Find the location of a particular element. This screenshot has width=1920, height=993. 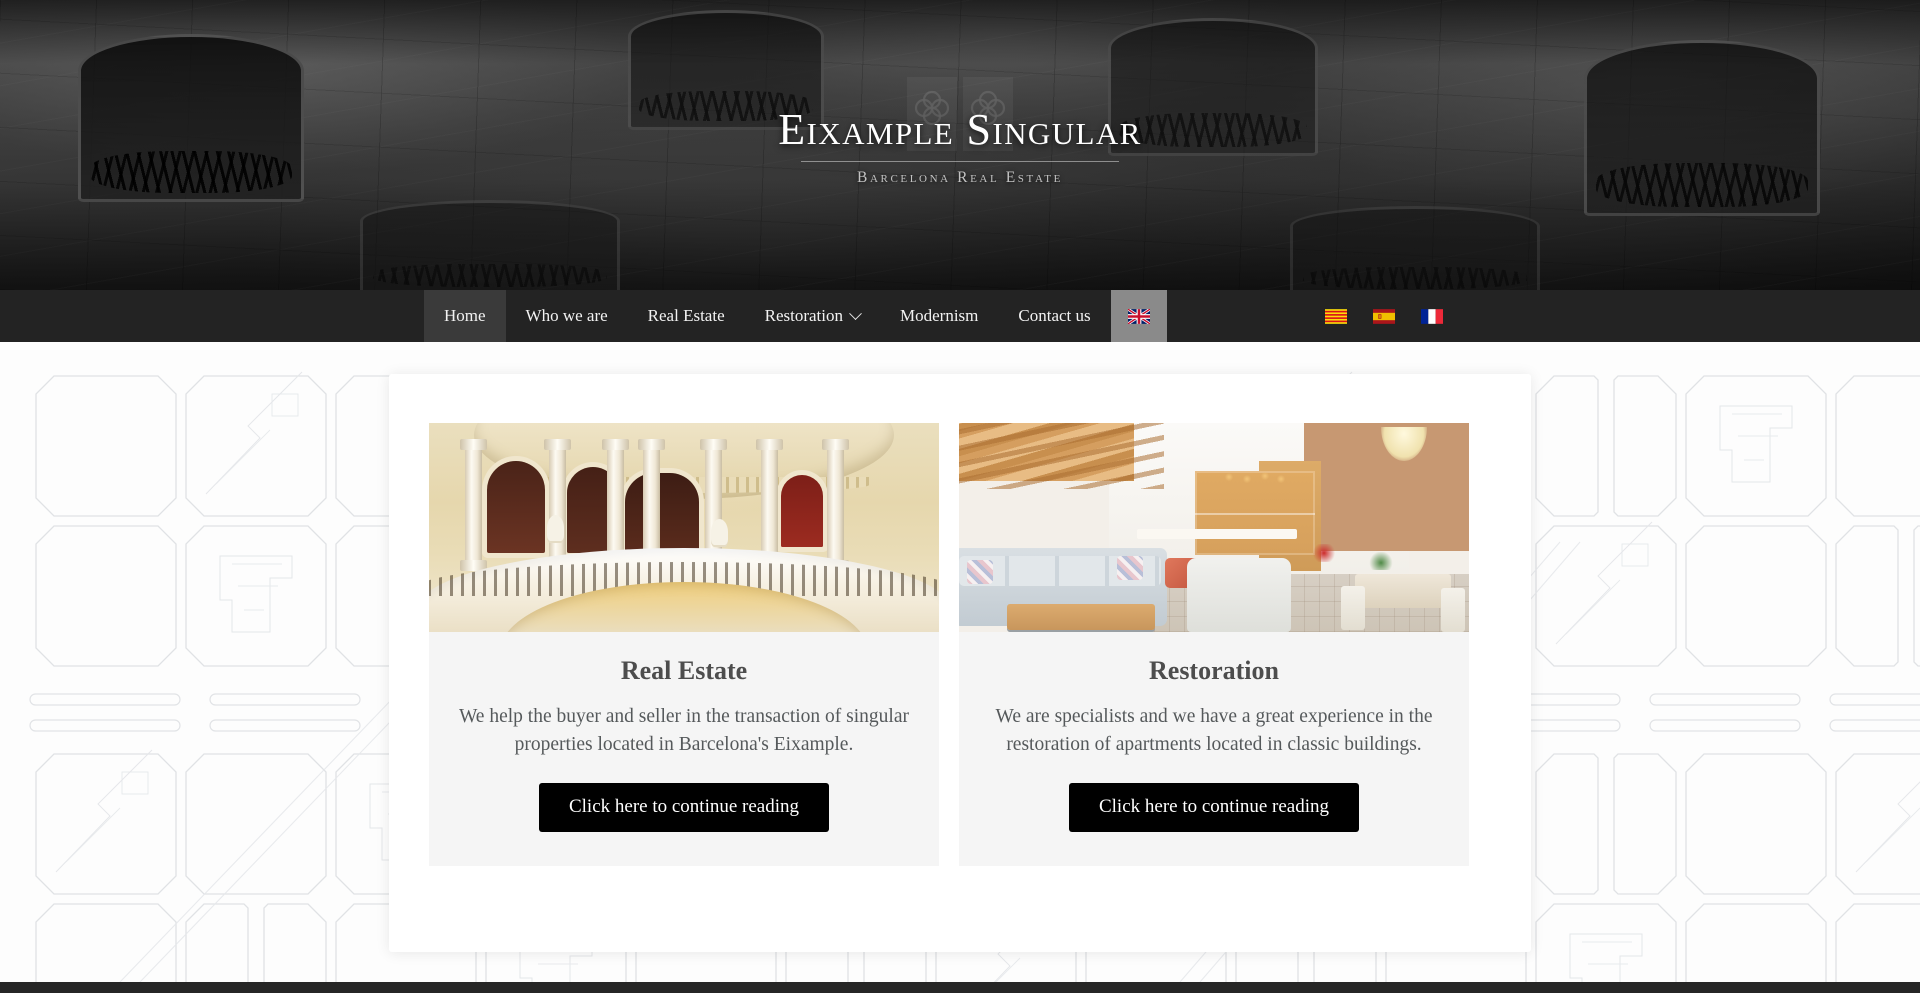

nav-item-label: Modernism is located at coordinates (939, 315).